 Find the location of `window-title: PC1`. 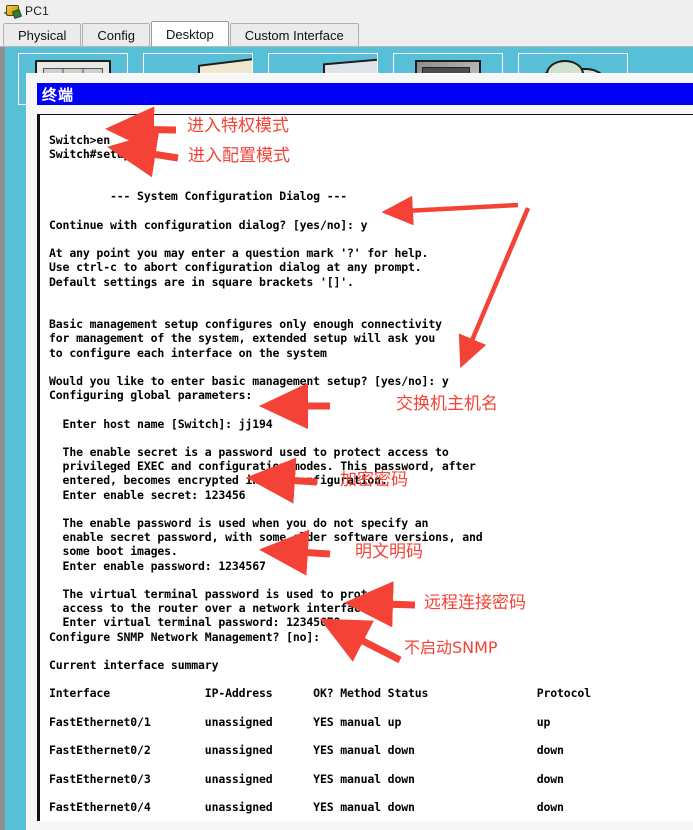

window-title: PC1 is located at coordinates (37, 10).